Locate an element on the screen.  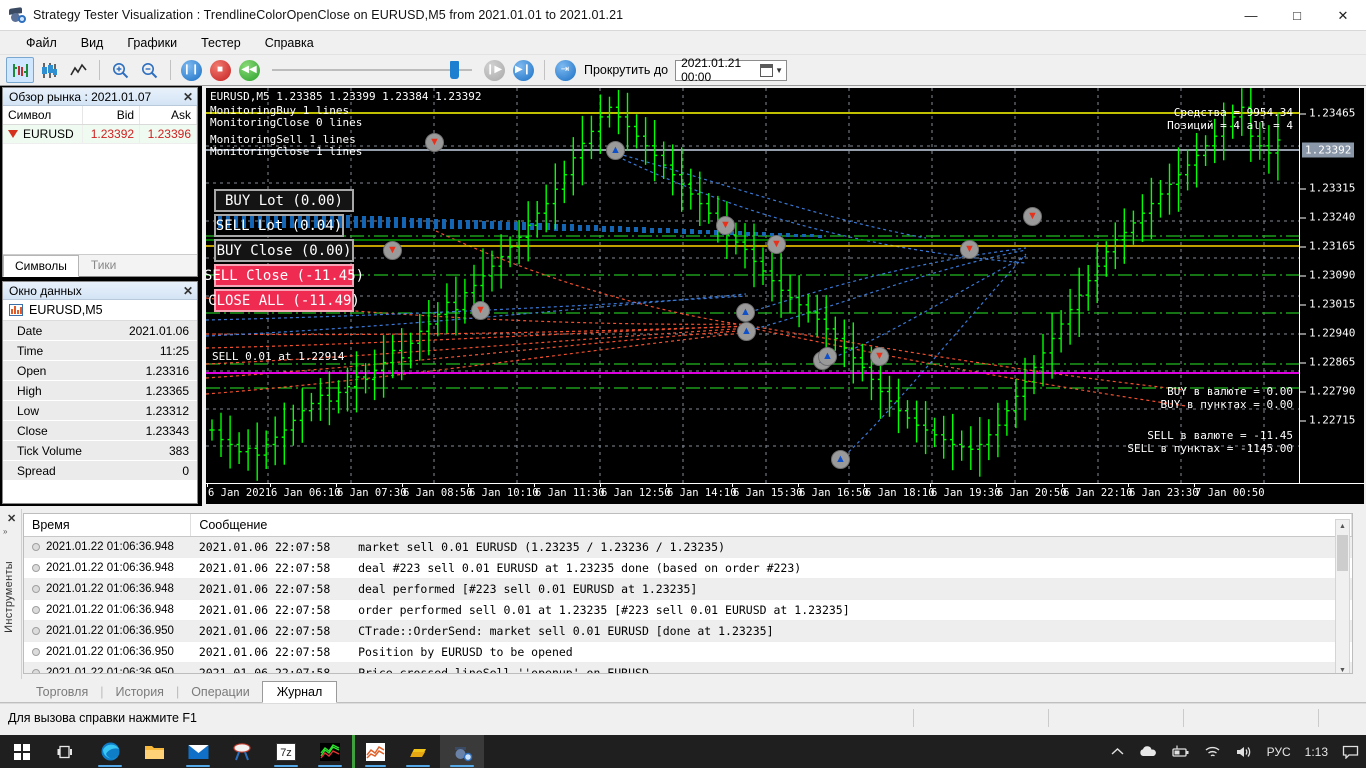
menu-item-tester: Тестер is located at coordinates (221, 43).